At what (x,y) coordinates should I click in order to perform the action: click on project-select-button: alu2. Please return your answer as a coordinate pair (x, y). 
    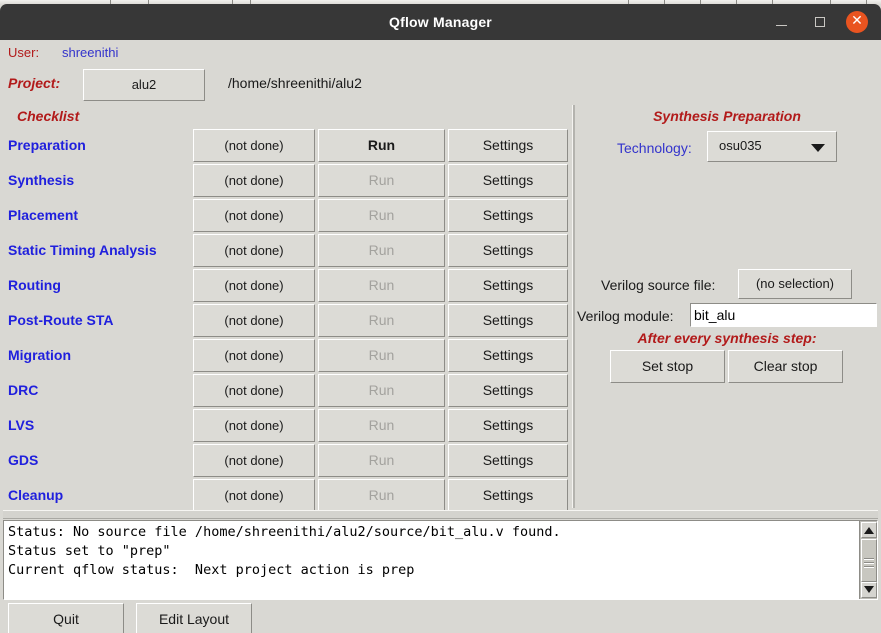
    Looking at the image, I should click on (144, 85).